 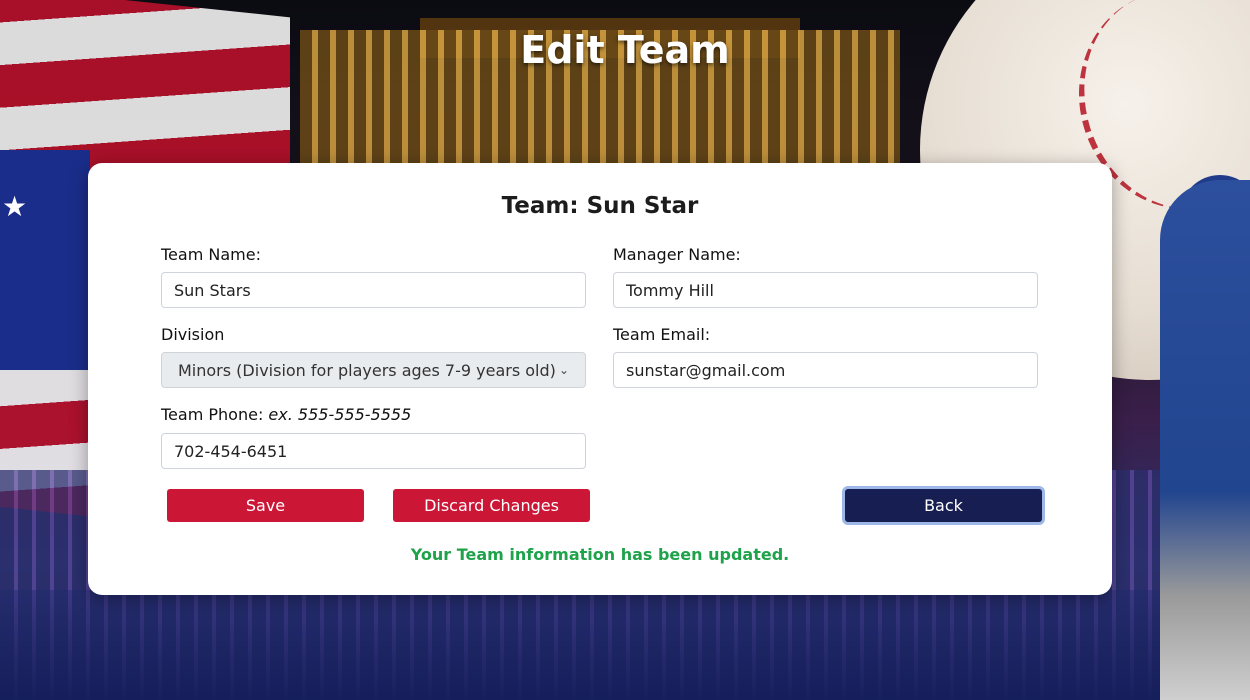 What do you see at coordinates (373, 290) in the screenshot?
I see `team-name-input` at bounding box center [373, 290].